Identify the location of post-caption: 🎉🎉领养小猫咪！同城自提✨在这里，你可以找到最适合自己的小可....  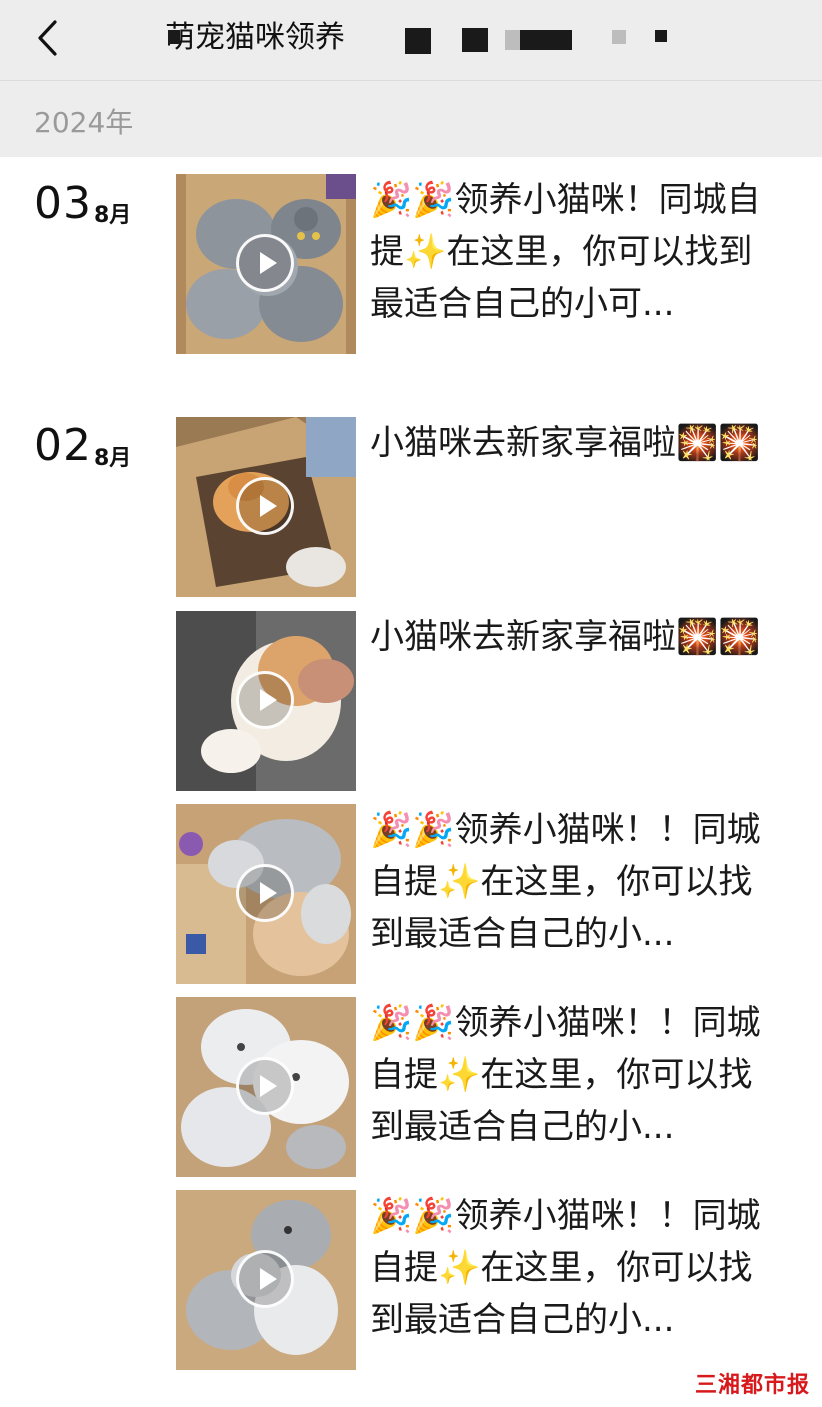
(565, 252).